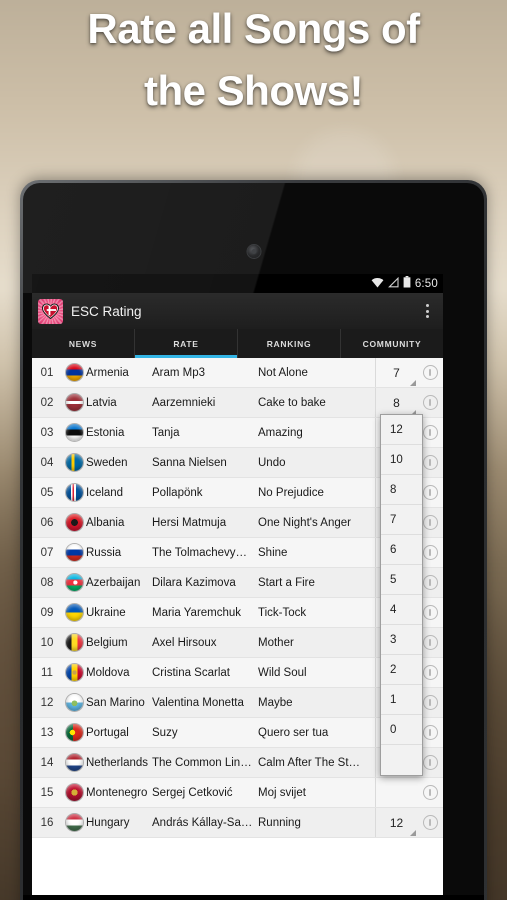 The width and height of the screenshot is (507, 900). Describe the element at coordinates (427, 311) in the screenshot. I see `overflow-menu-icon` at that location.